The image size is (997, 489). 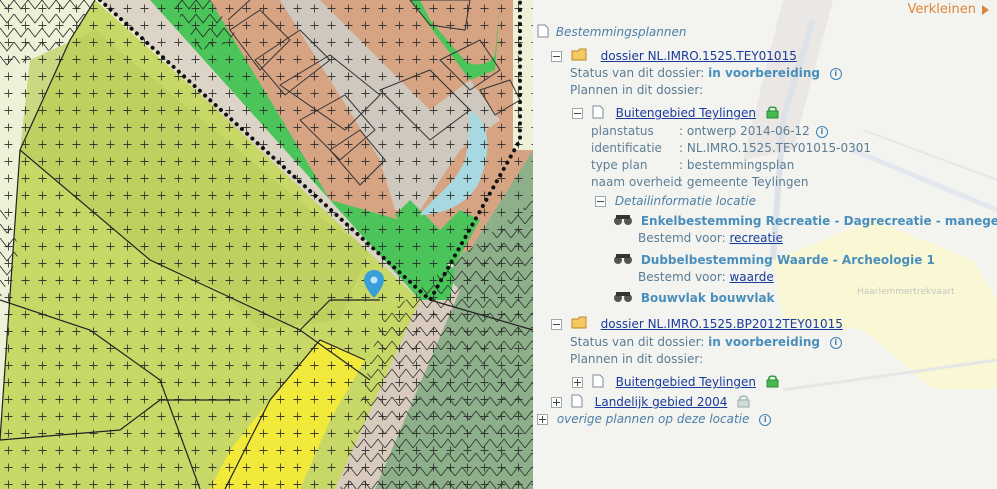 What do you see at coordinates (710, 238) in the screenshot?
I see `detail-purpose: Bestemd voor: recreatie` at bounding box center [710, 238].